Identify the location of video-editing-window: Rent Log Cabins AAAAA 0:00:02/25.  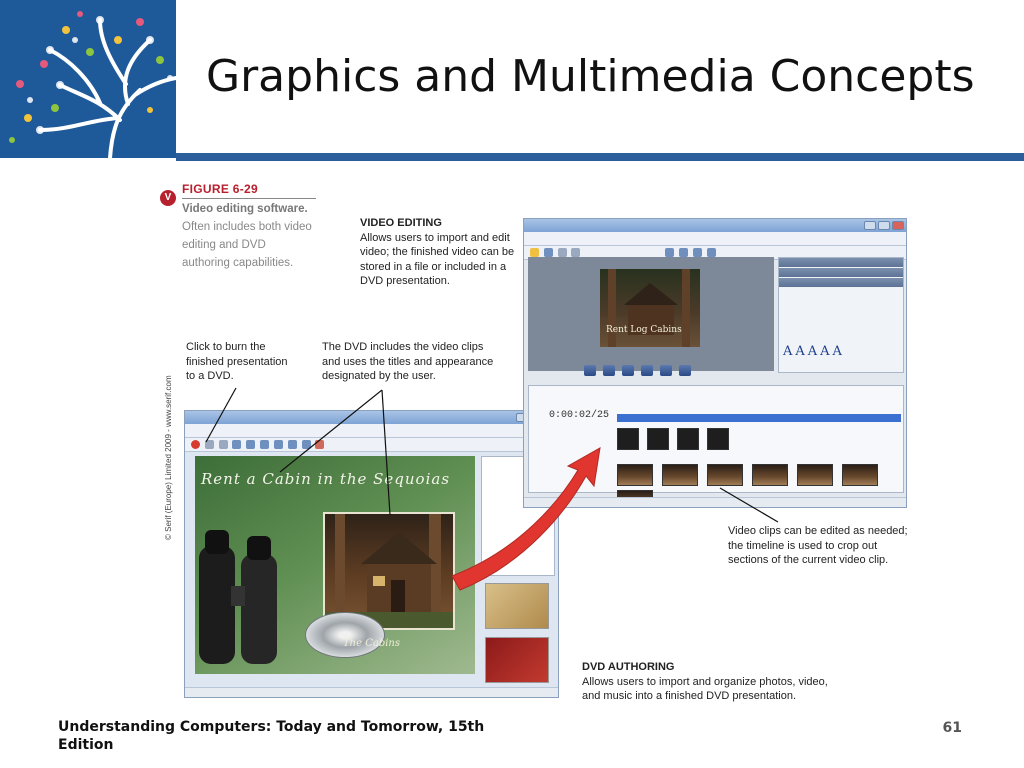
(715, 363).